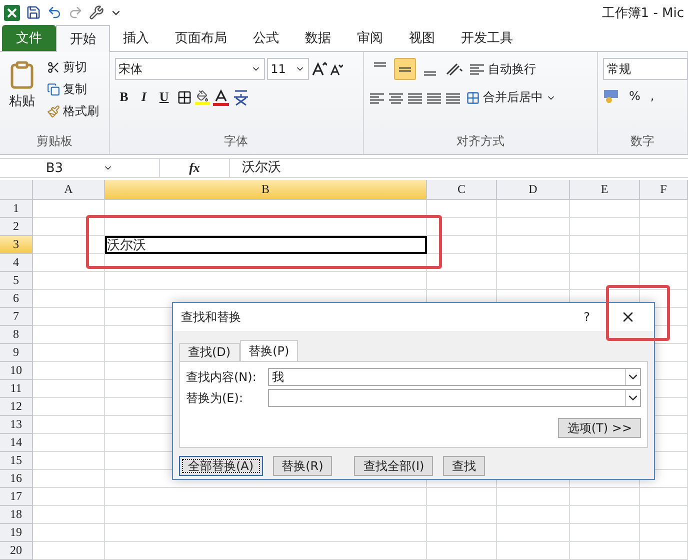 Image resolution: width=688 pixels, height=560 pixels. I want to click on row-header: 11, so click(16, 389).